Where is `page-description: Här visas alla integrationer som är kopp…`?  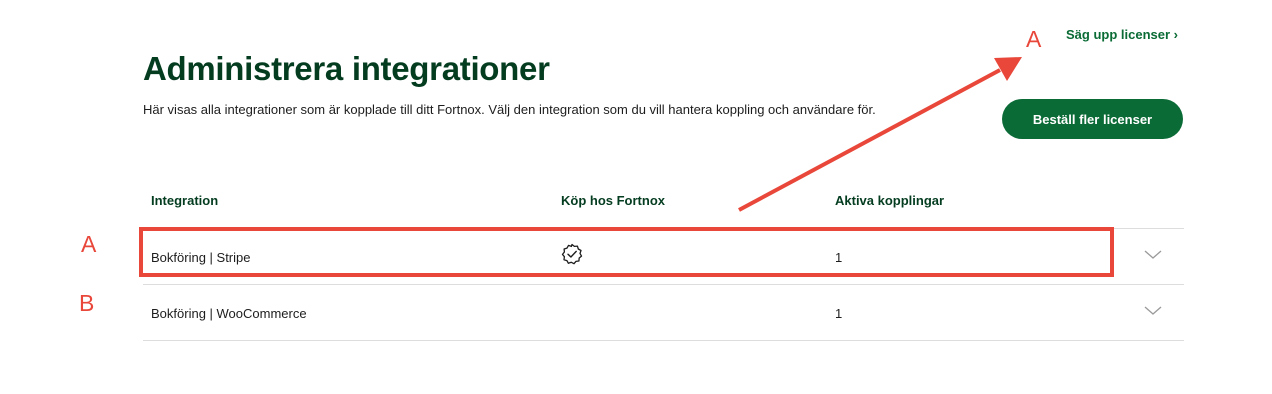 page-description: Här visas alla integrationer som är kopp… is located at coordinates (509, 109).